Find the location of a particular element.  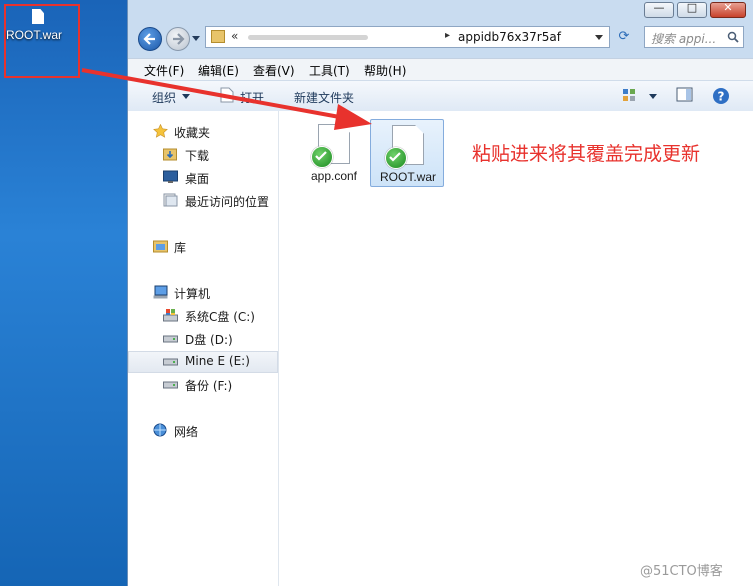

annotation-text: 粘贴进来将其覆盖完成更新 is located at coordinates (586, 154).